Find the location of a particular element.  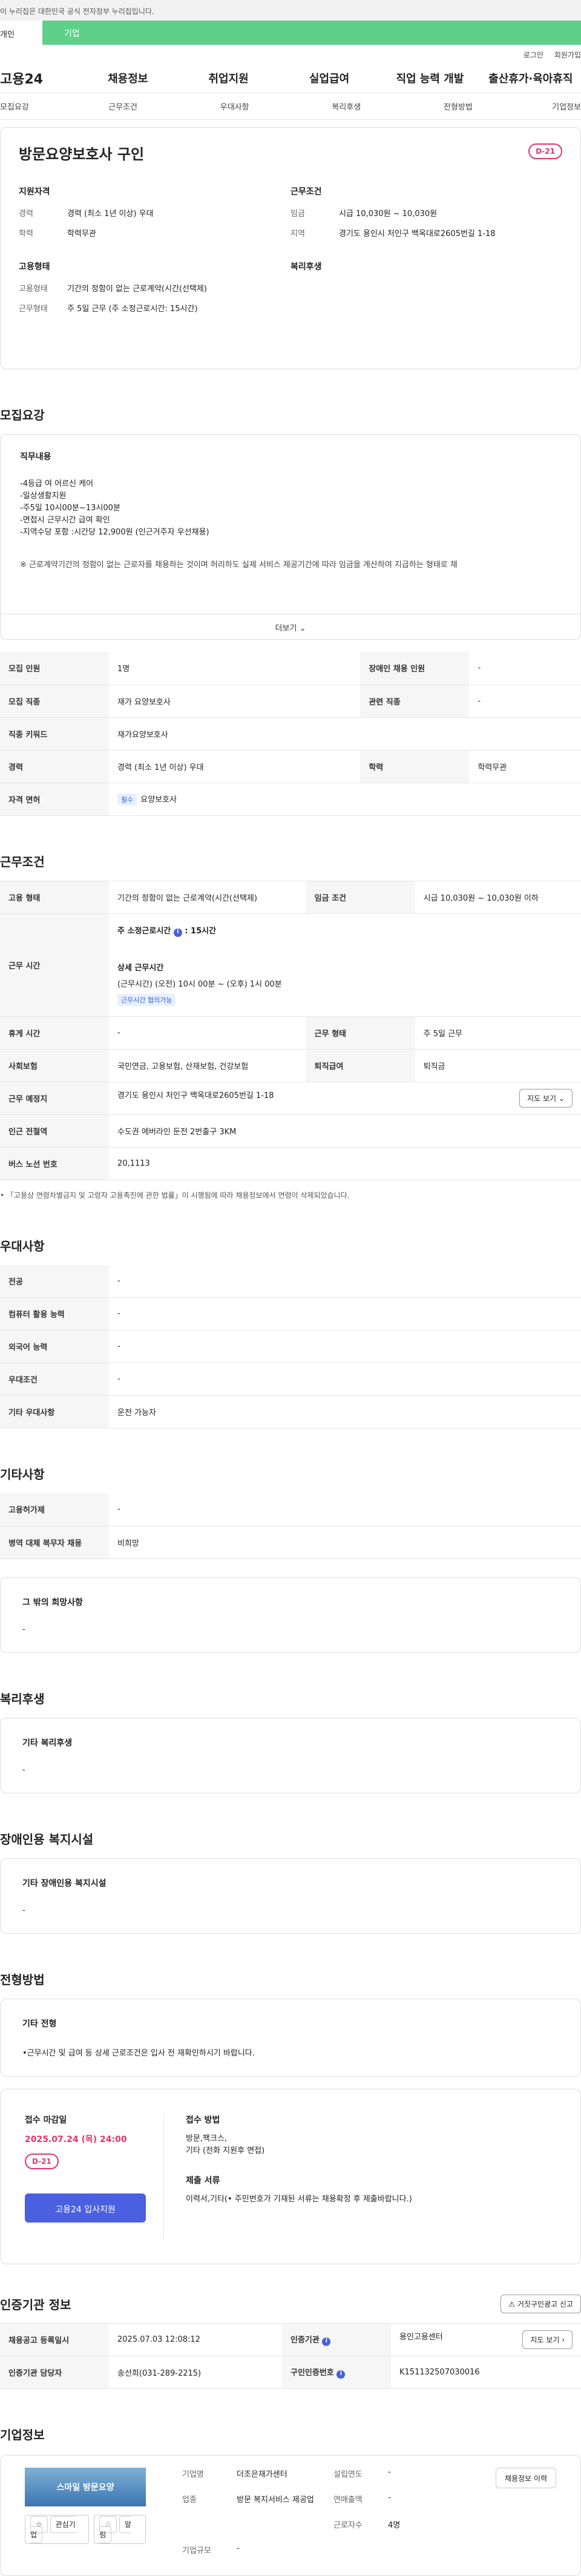

cell-key: 인증기관 담당자 is located at coordinates (54, 2372).